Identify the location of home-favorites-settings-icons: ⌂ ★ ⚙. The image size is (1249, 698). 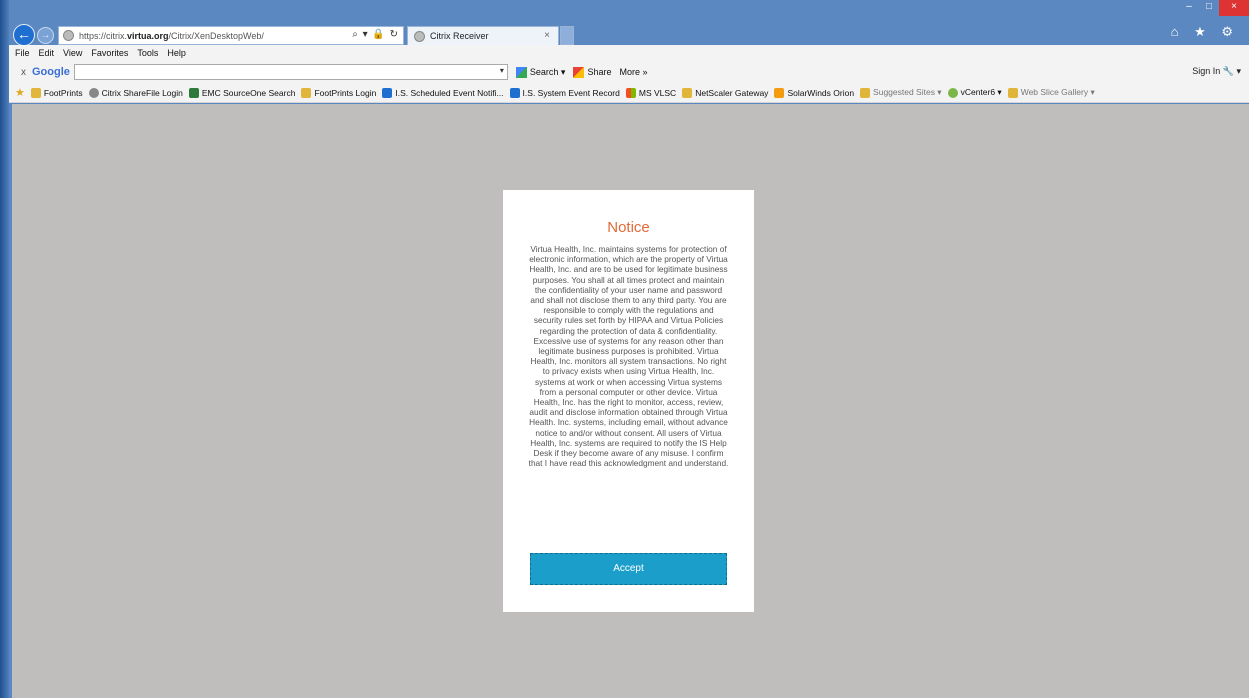
(1205, 32).